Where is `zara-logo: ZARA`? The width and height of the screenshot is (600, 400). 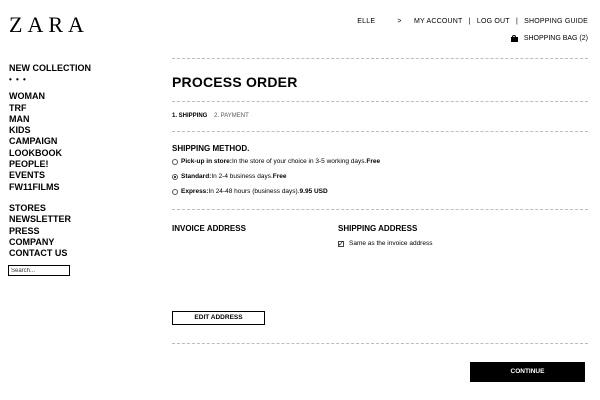
zara-logo: ZARA is located at coordinates (49, 25).